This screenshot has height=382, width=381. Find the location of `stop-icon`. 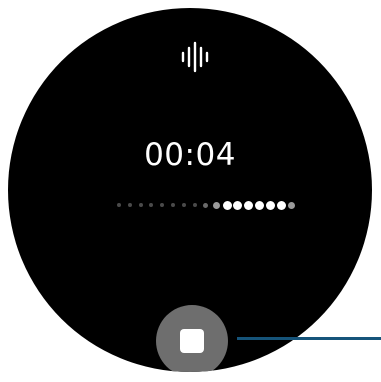

stop-icon is located at coordinates (192, 341).